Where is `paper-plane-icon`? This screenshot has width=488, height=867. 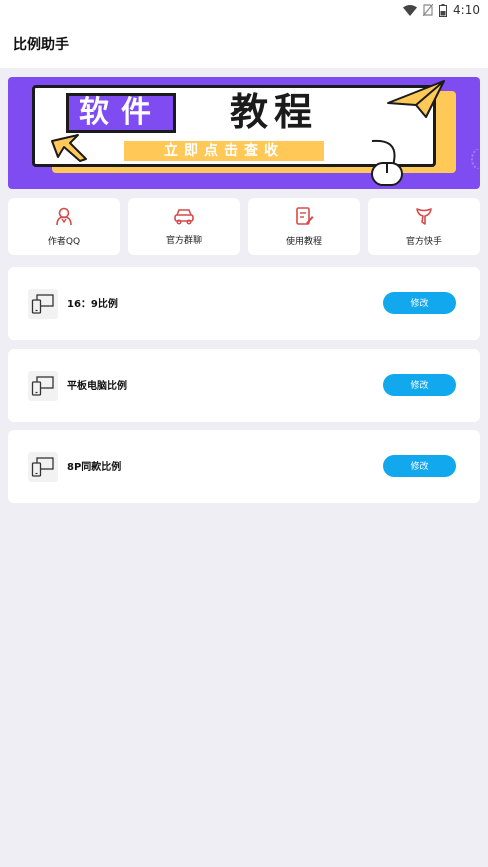 paper-plane-icon is located at coordinates (416, 101).